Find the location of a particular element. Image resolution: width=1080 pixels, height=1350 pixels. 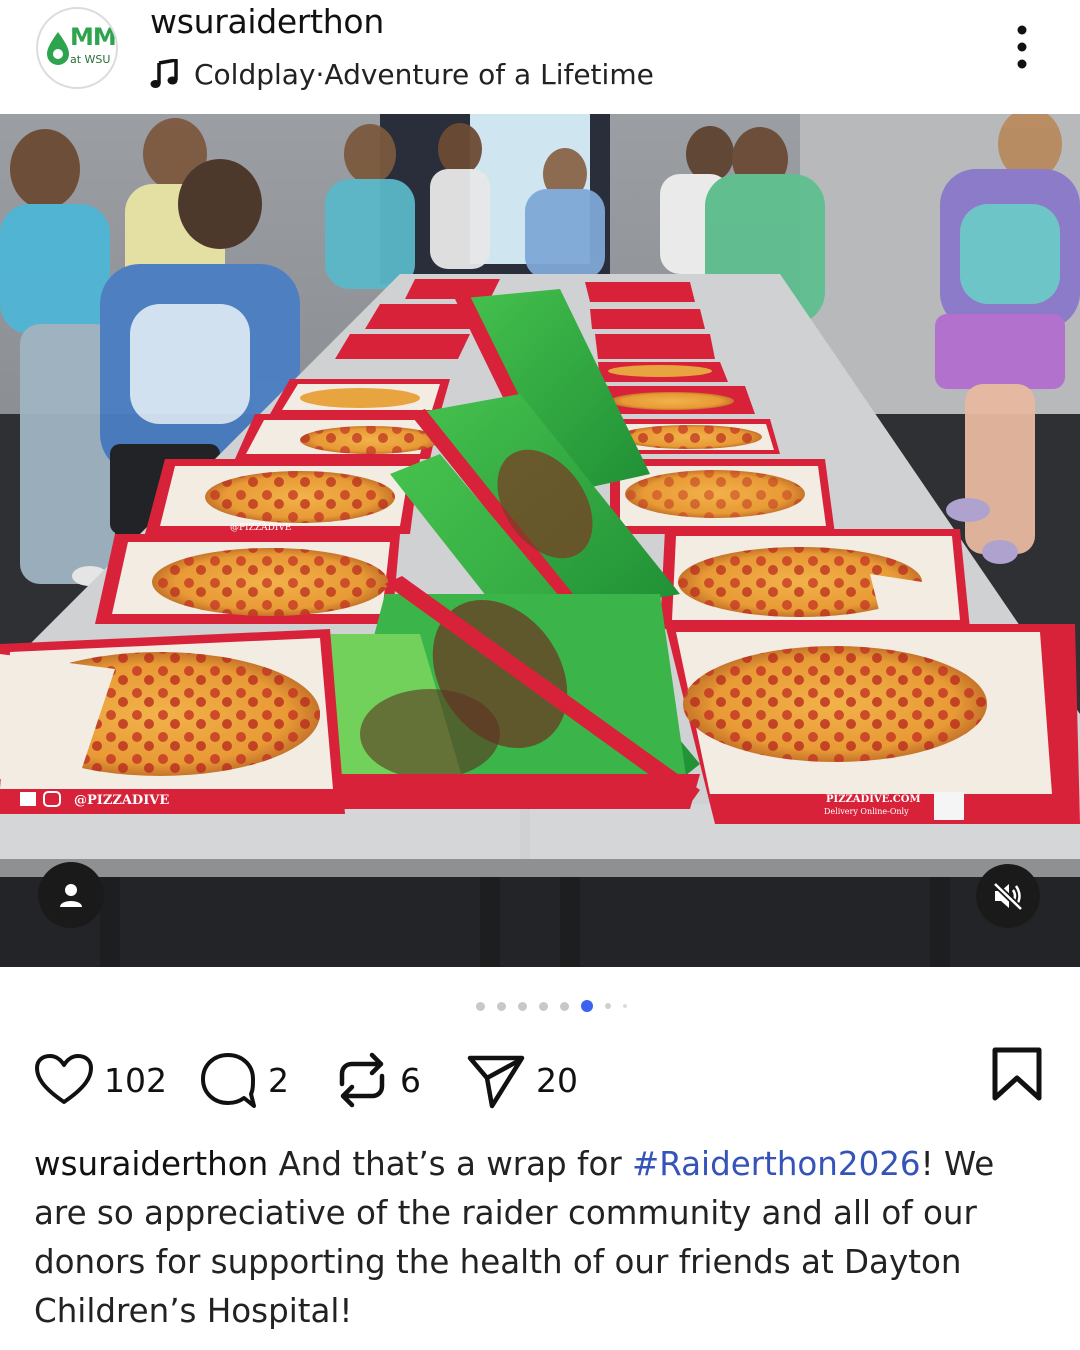

comment-button: 2 is located at coordinates (243, 1080).